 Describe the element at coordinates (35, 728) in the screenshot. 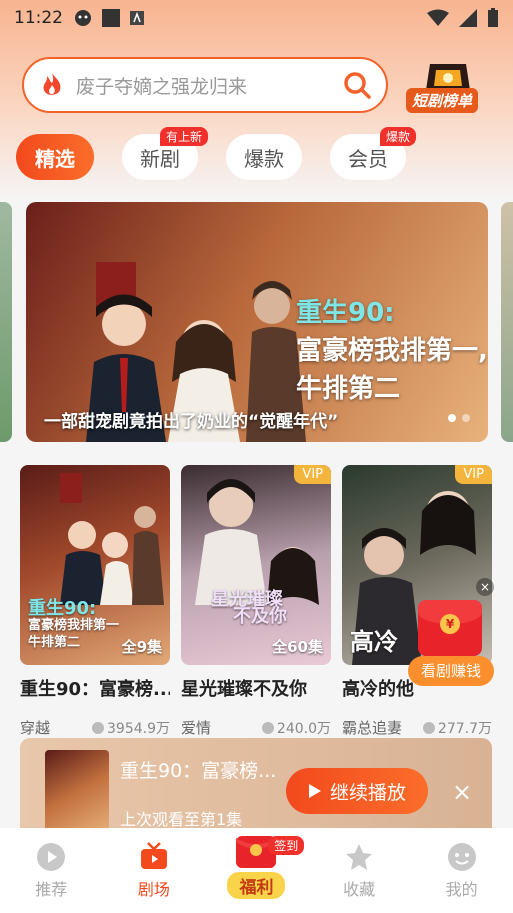

I see `drama-genre: 穿越` at that location.